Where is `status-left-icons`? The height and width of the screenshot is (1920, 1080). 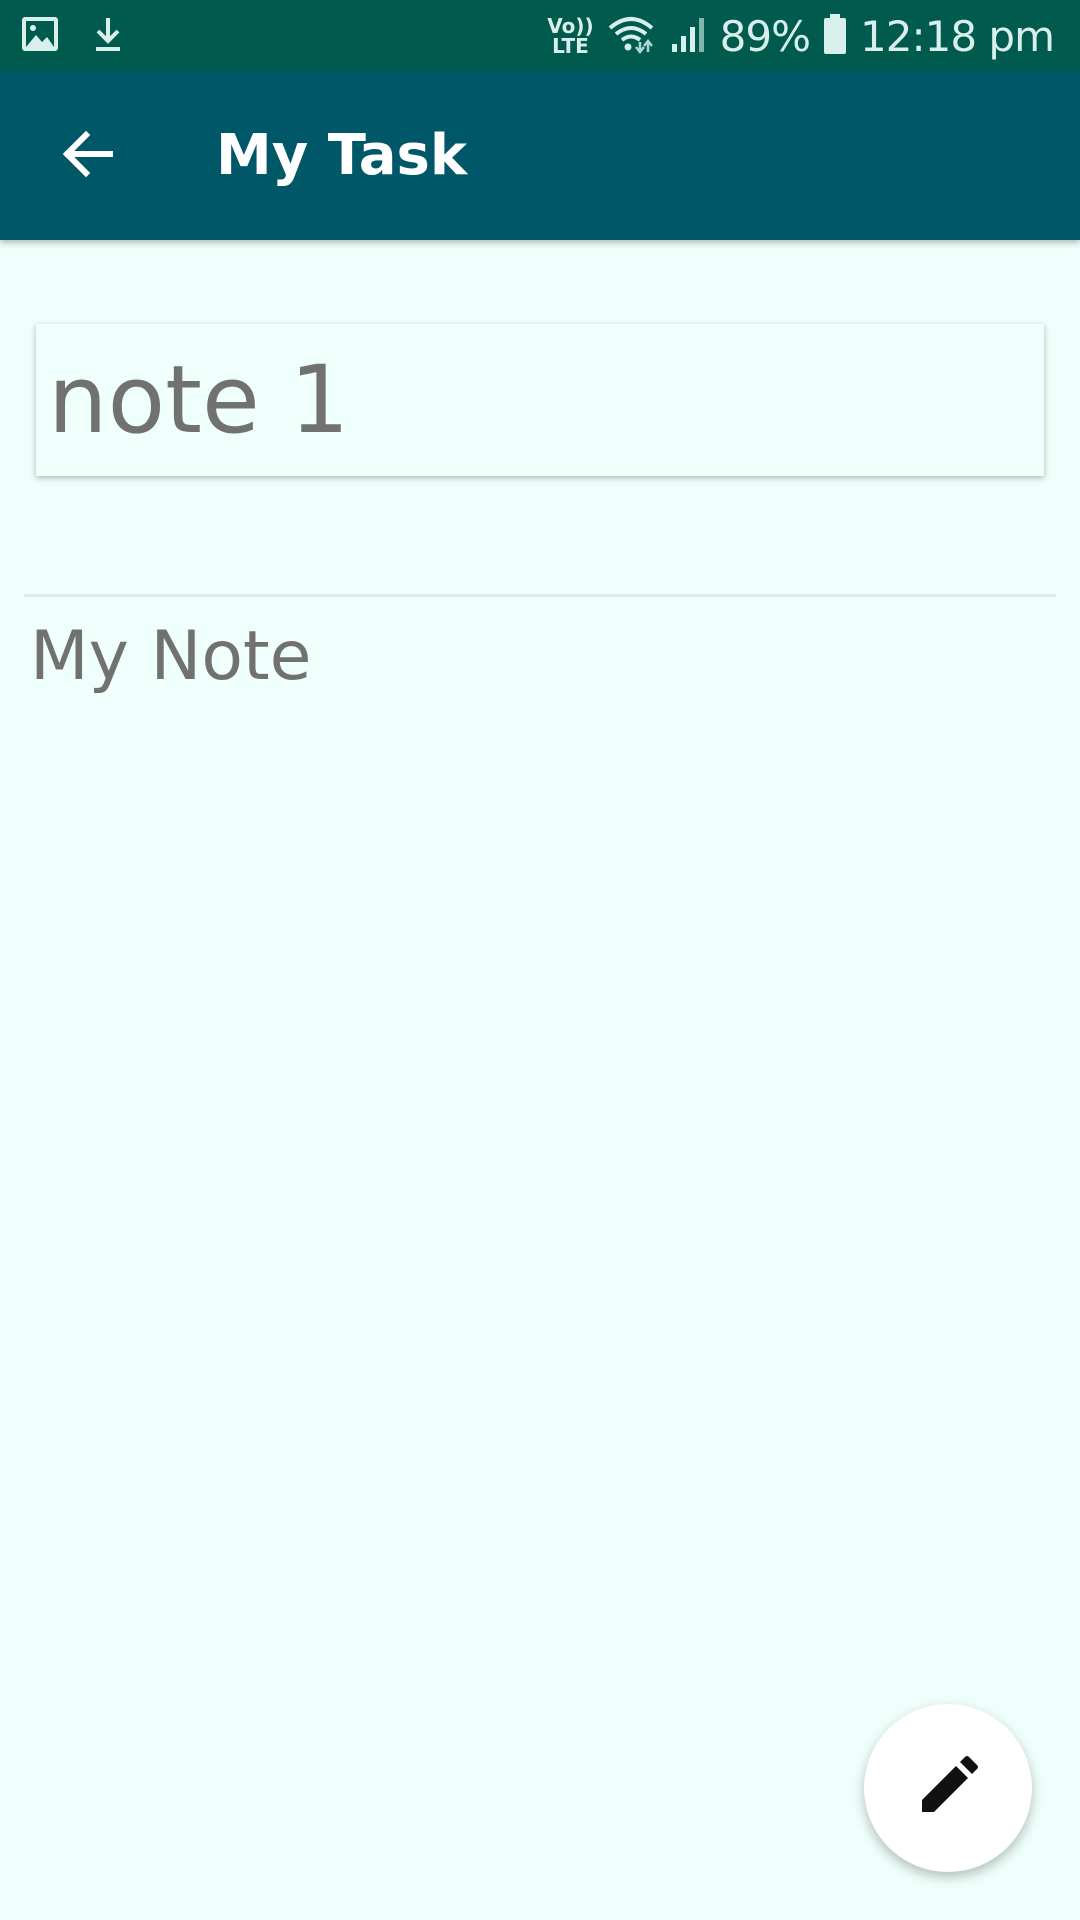
status-left-icons is located at coordinates (73, 36).